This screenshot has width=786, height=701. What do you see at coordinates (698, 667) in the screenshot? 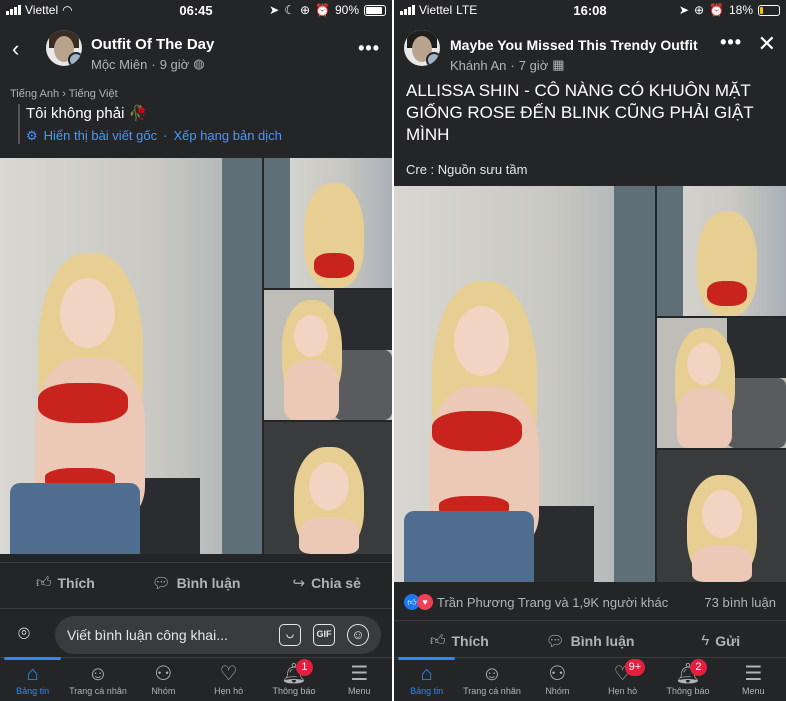
I see `notification-badge: 2` at bounding box center [698, 667].